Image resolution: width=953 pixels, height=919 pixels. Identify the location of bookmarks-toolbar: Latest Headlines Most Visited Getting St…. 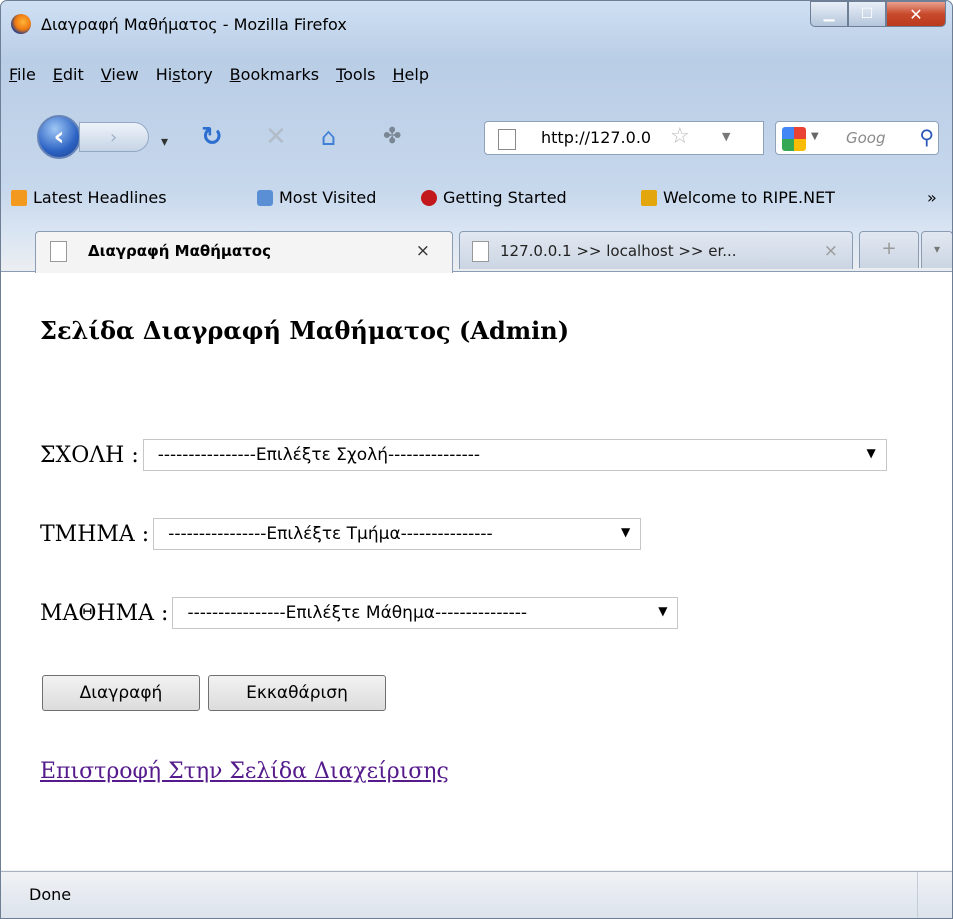
(476, 198).